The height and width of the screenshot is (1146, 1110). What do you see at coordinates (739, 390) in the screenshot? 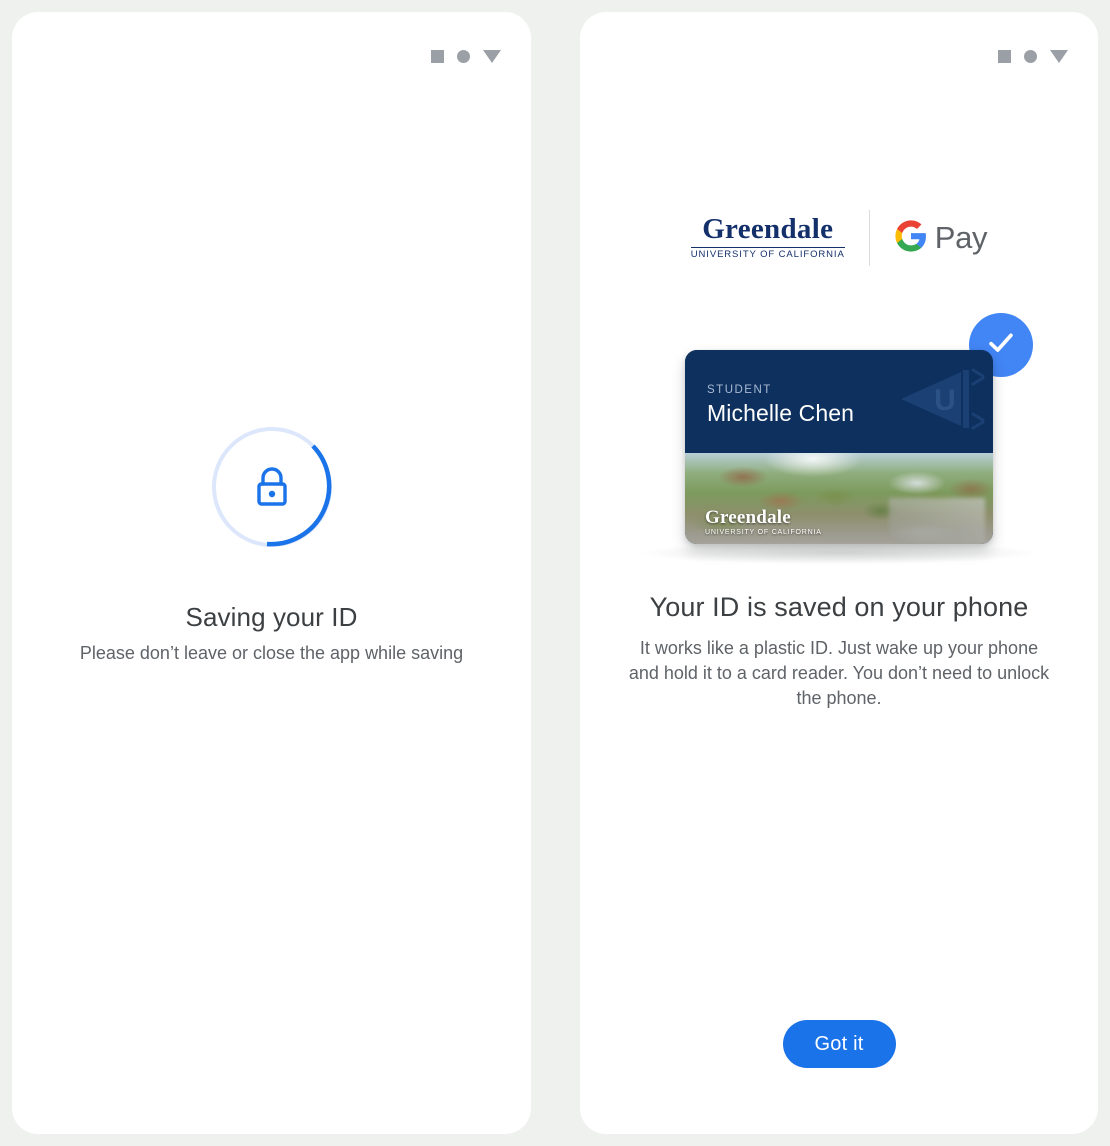
I see `card-role-label: STUDENT` at bounding box center [739, 390].